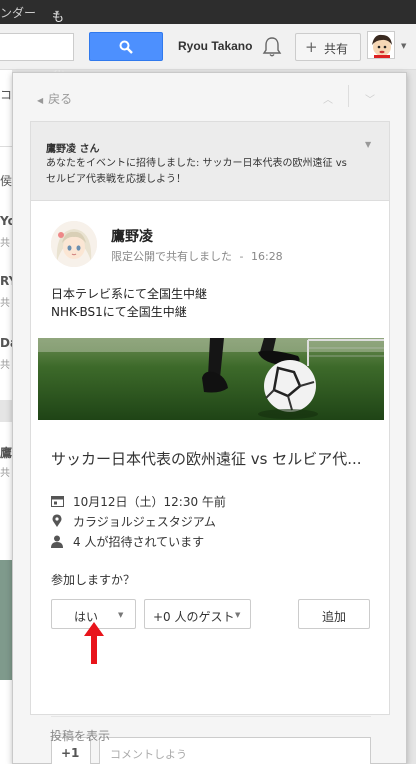 This screenshot has height=764, width=416. What do you see at coordinates (336, 49) in the screenshot?
I see `share-button-label: 共有` at bounding box center [336, 49].